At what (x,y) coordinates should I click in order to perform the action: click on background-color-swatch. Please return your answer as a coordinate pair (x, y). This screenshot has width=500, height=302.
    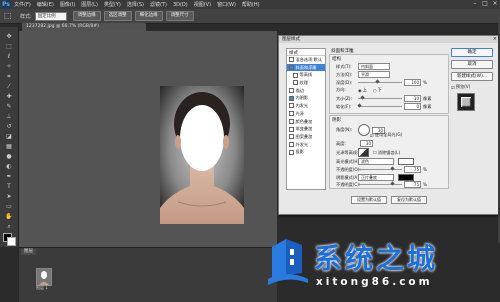
    Looking at the image, I should click on (11, 241).